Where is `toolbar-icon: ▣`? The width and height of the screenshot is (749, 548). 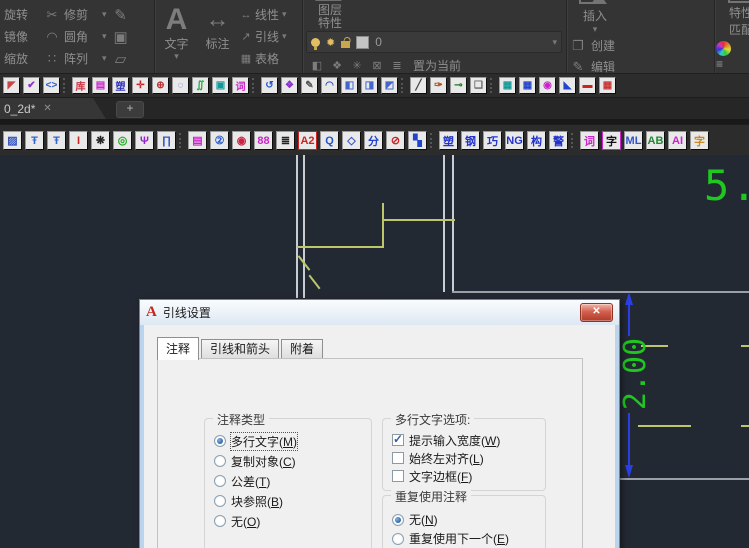 toolbar-icon: ▣ is located at coordinates (220, 85).